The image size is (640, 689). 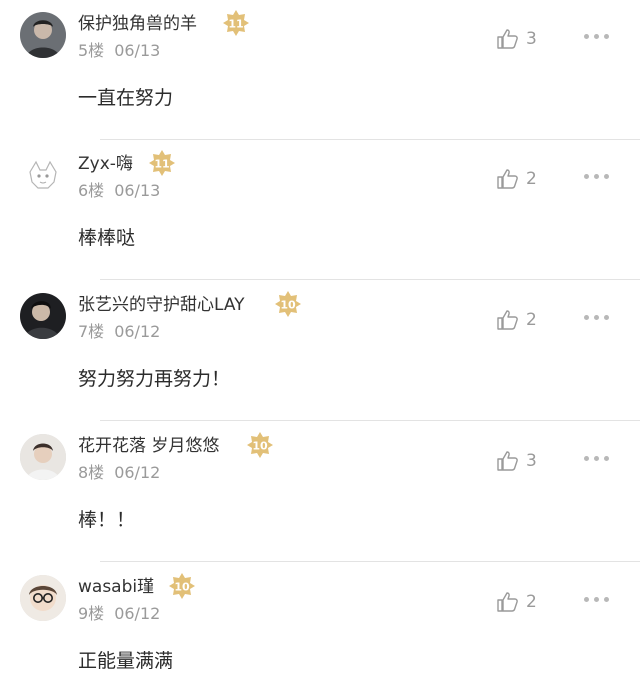 What do you see at coordinates (91, 472) in the screenshot?
I see `floor-number: 8楼` at bounding box center [91, 472].